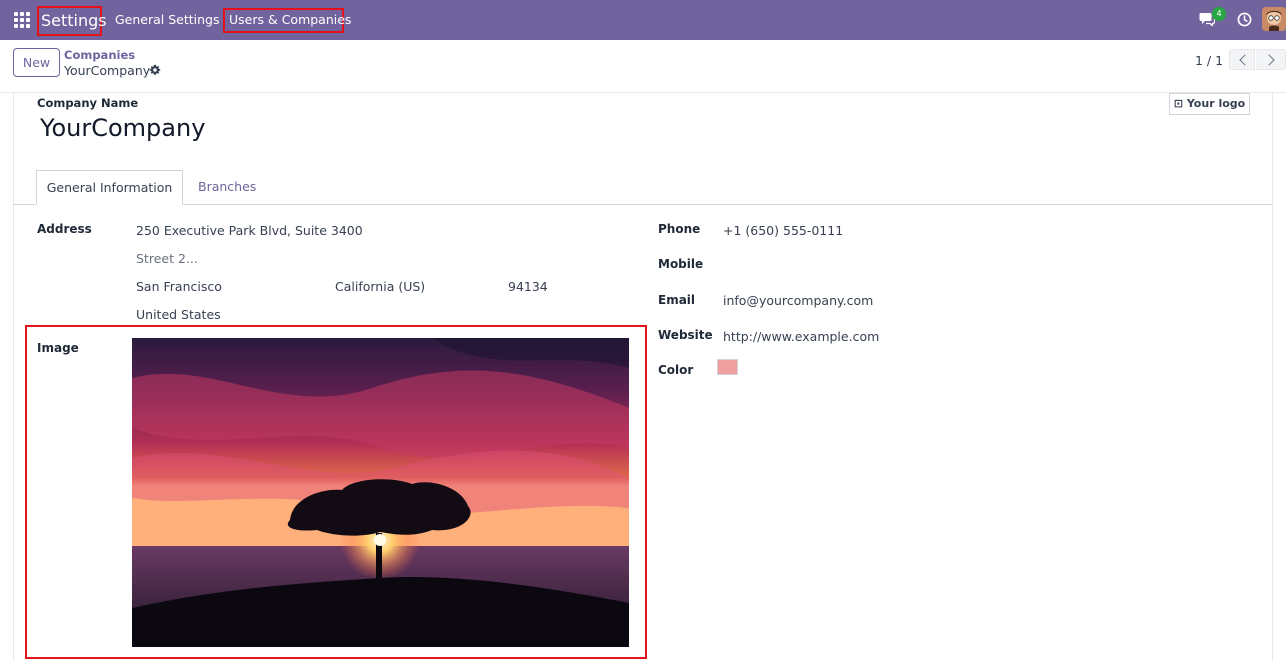 The image size is (1286, 661). What do you see at coordinates (677, 300) in the screenshot?
I see `email-label: Email` at bounding box center [677, 300].